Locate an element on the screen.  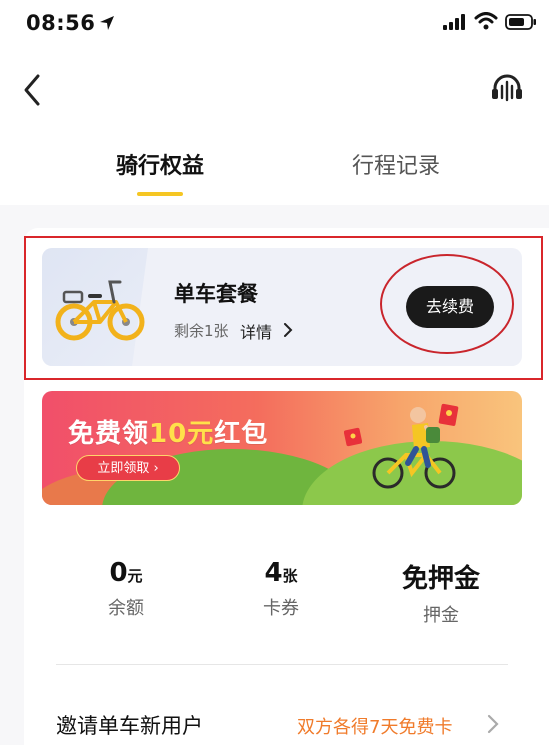
deposit-stat: 免押金 押金 is located at coordinates (441, 592).